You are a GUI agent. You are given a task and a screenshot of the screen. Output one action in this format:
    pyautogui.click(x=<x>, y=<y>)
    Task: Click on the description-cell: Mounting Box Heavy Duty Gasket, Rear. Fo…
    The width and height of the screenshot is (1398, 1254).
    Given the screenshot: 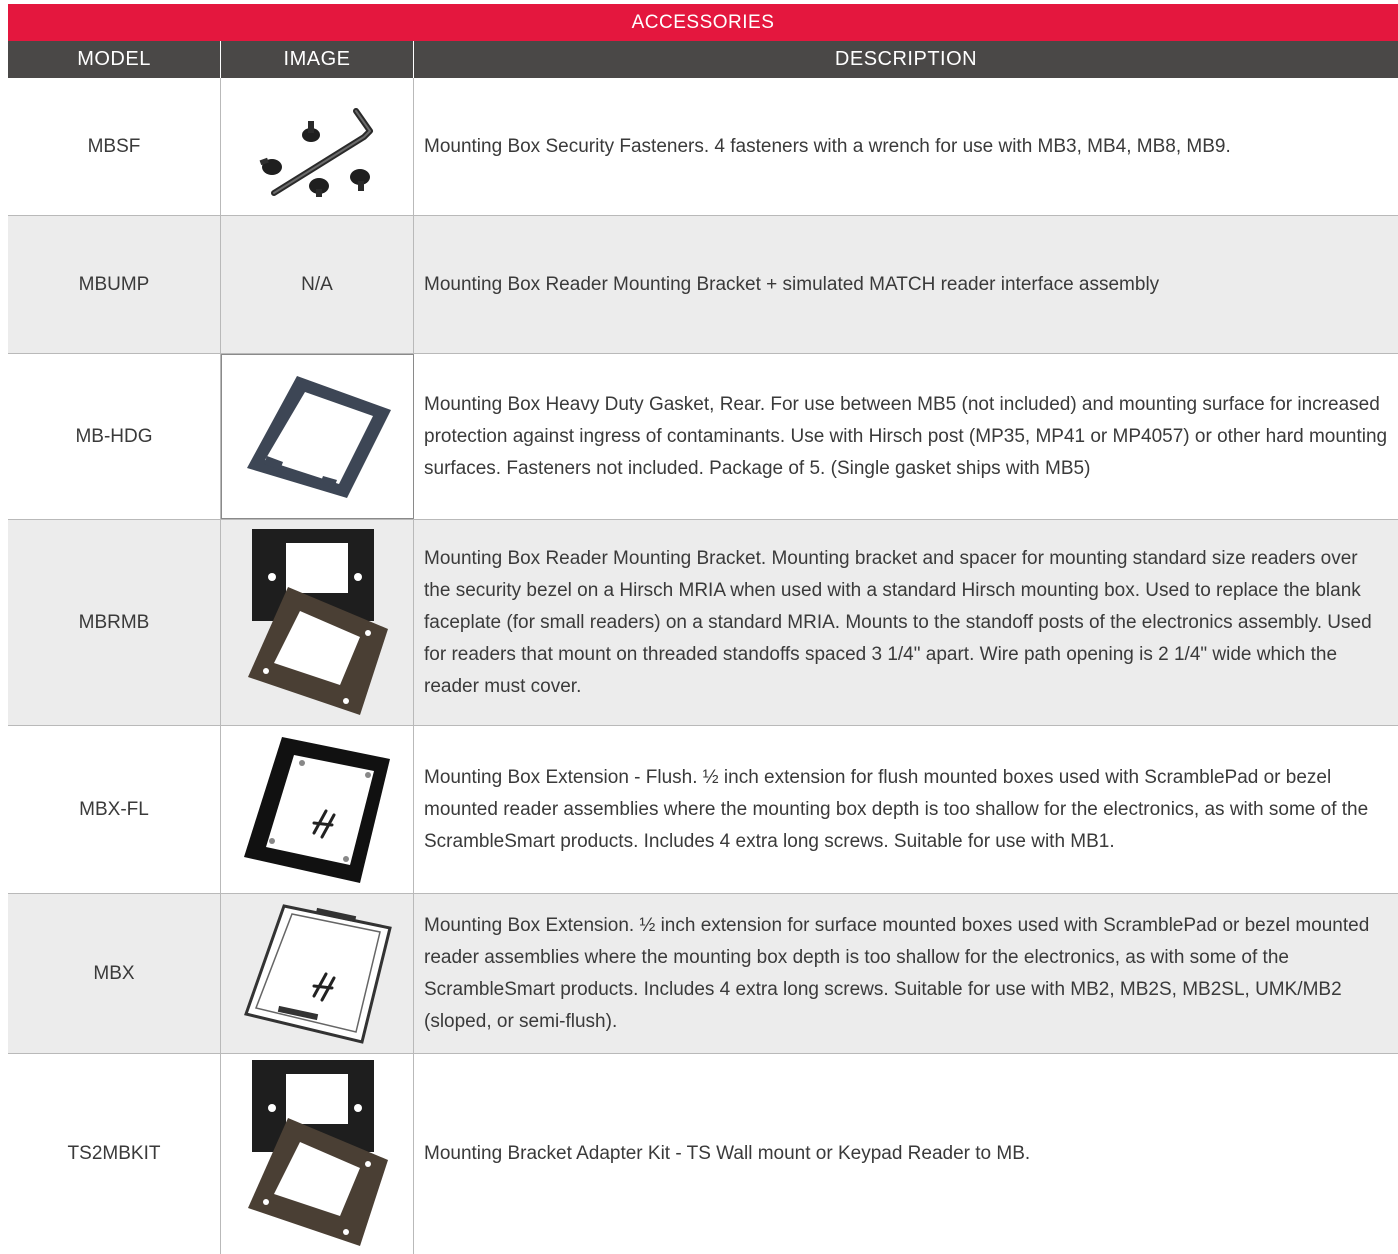 What is the action you would take?
    pyautogui.click(x=906, y=436)
    